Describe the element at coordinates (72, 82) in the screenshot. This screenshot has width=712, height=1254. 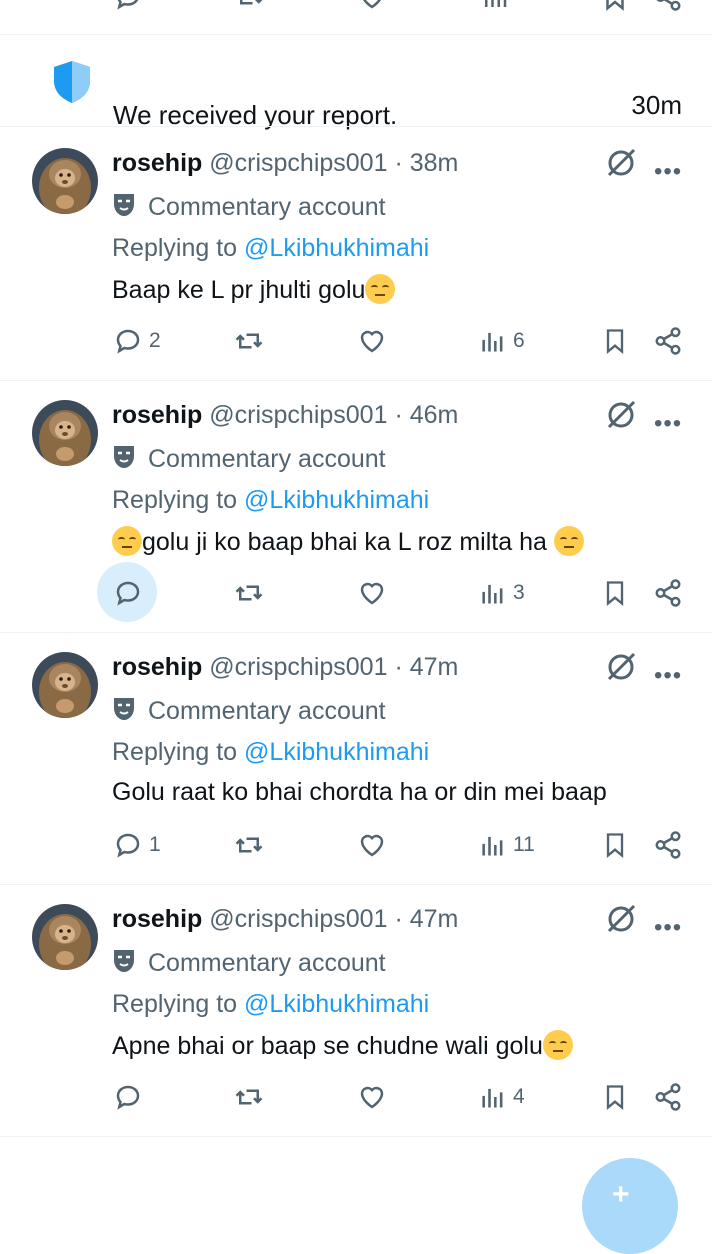
I see `shield-icon` at that location.